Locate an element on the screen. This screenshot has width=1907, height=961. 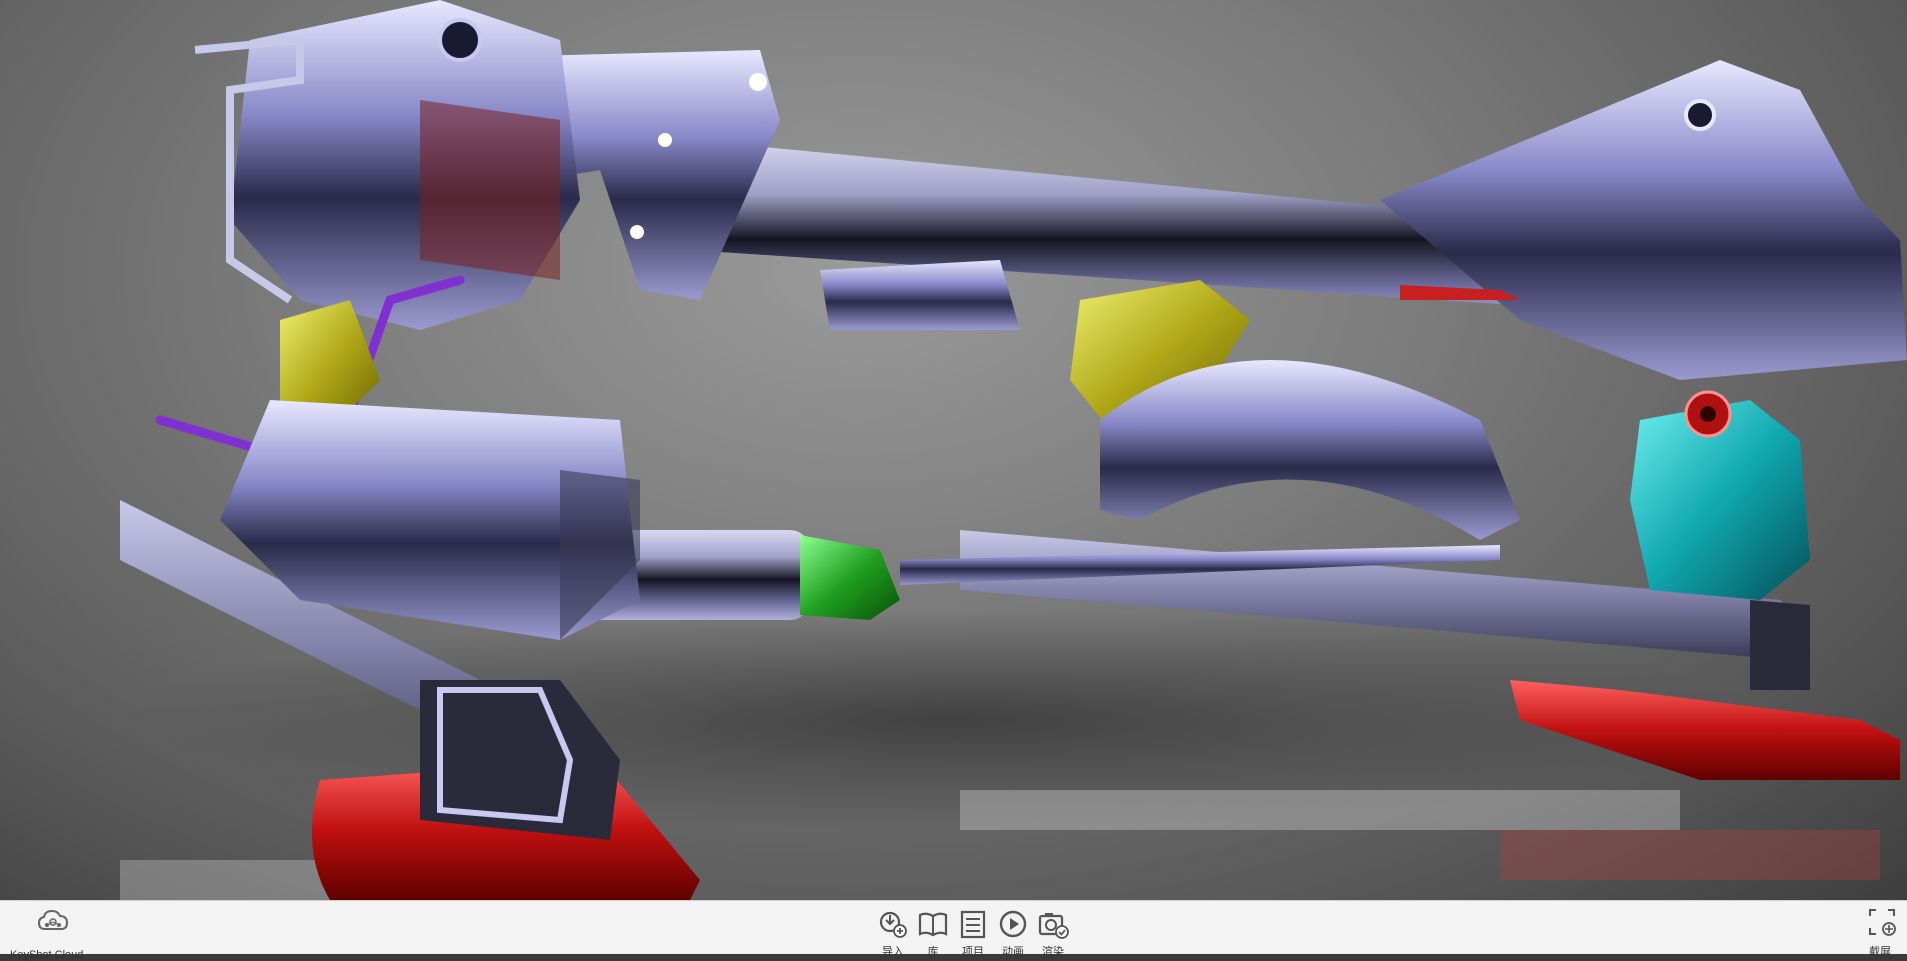
animation-label: 动画 is located at coordinates (1013, 952).